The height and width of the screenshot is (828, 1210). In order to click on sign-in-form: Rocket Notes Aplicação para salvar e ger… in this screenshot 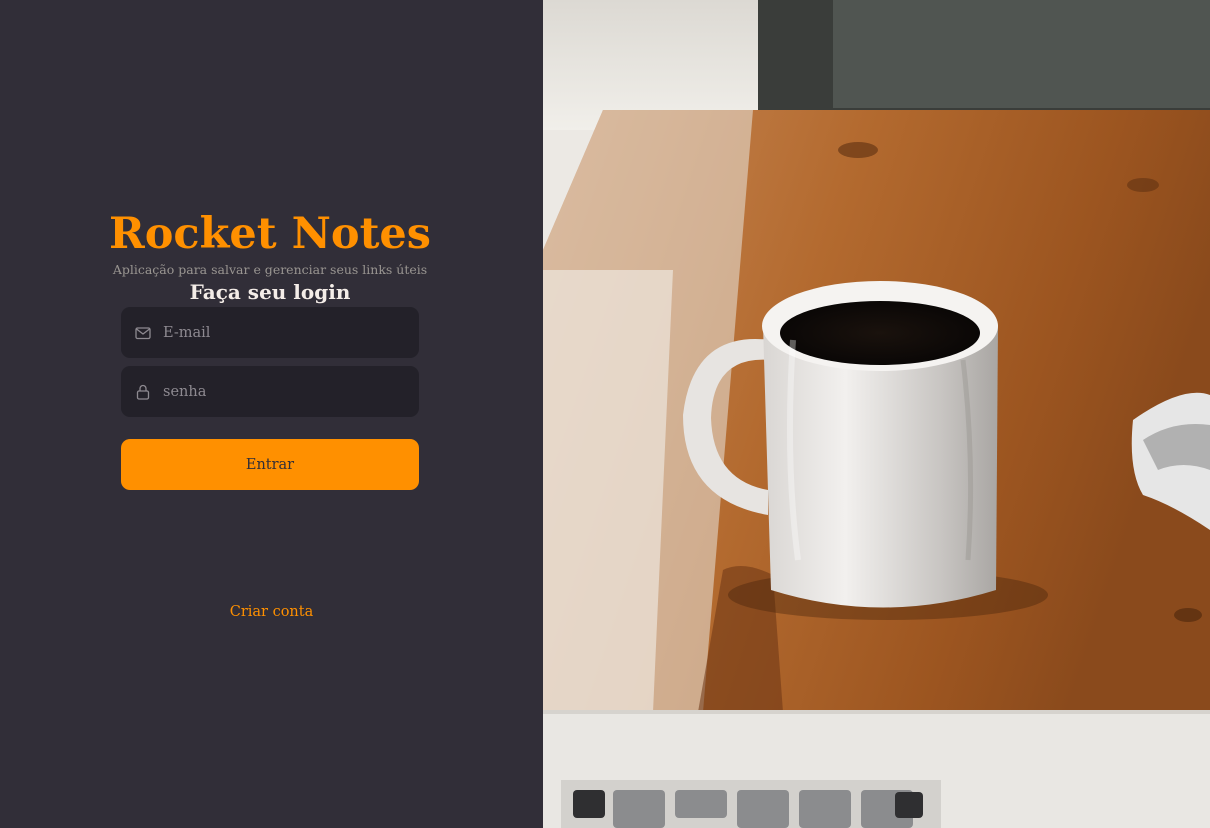, I will do `click(270, 349)`.